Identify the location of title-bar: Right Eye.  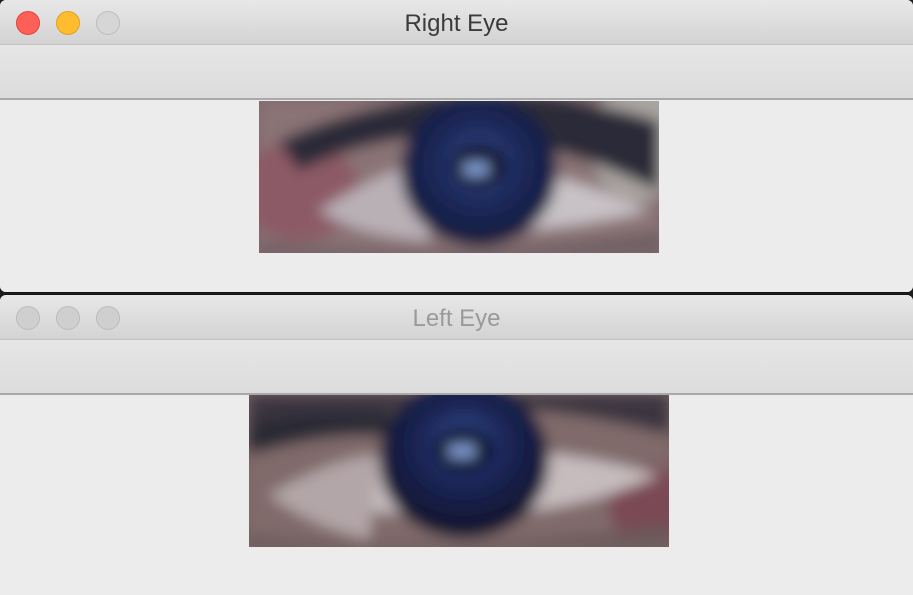
(456, 22).